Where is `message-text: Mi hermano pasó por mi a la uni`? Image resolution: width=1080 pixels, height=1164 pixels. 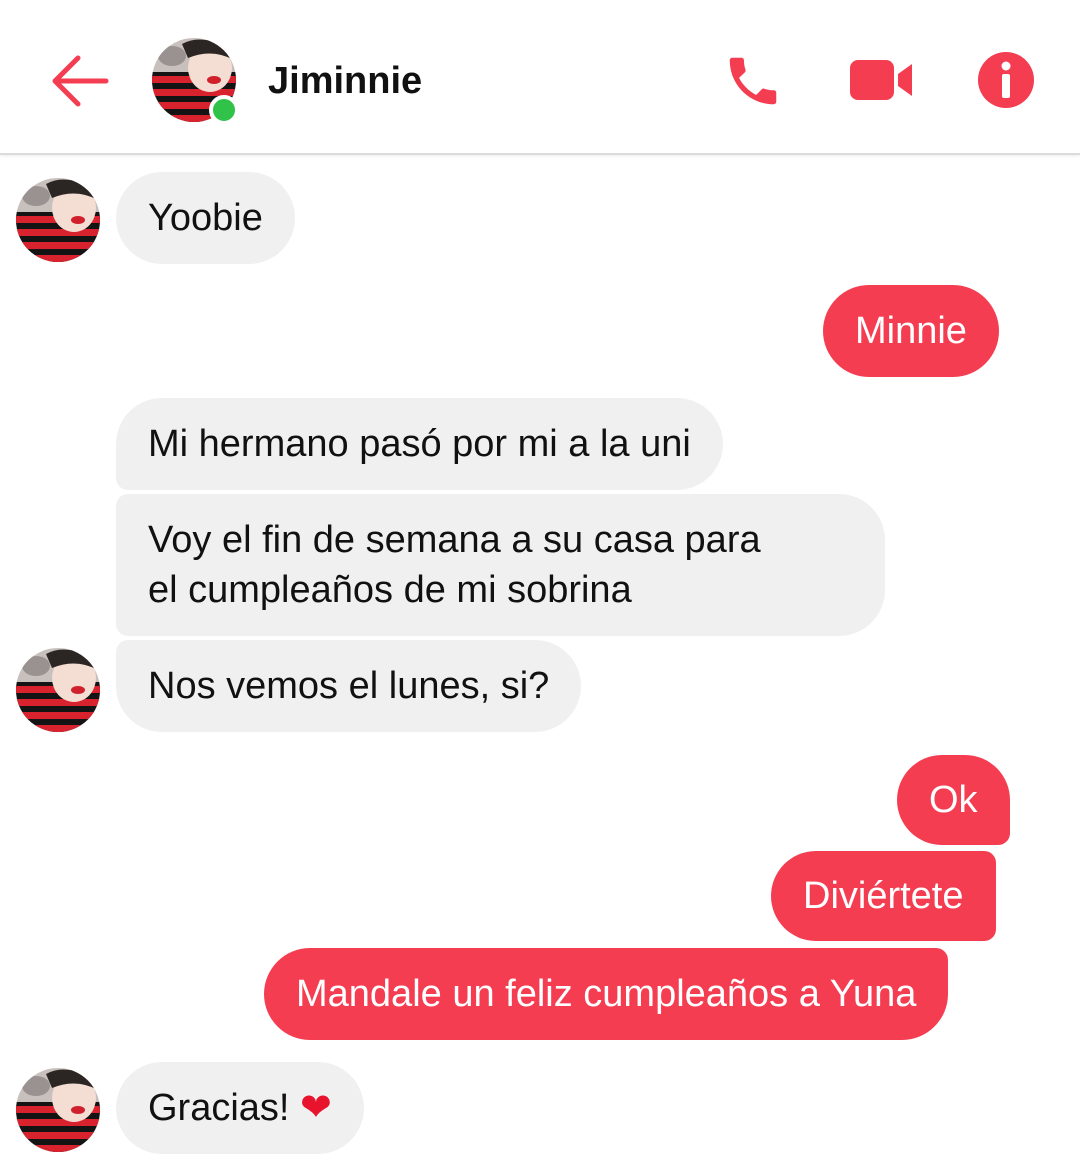
message-text: Mi hermano pasó por mi a la uni is located at coordinates (419, 444).